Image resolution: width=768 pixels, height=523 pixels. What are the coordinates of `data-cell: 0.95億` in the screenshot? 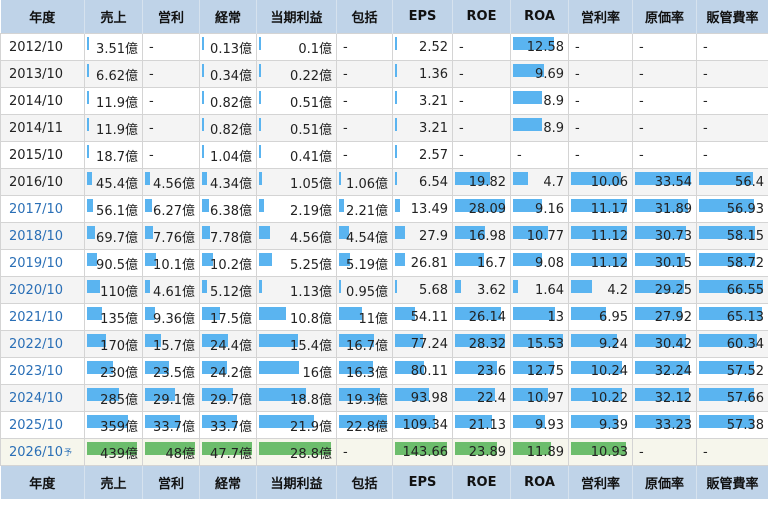 It's located at (364, 290).